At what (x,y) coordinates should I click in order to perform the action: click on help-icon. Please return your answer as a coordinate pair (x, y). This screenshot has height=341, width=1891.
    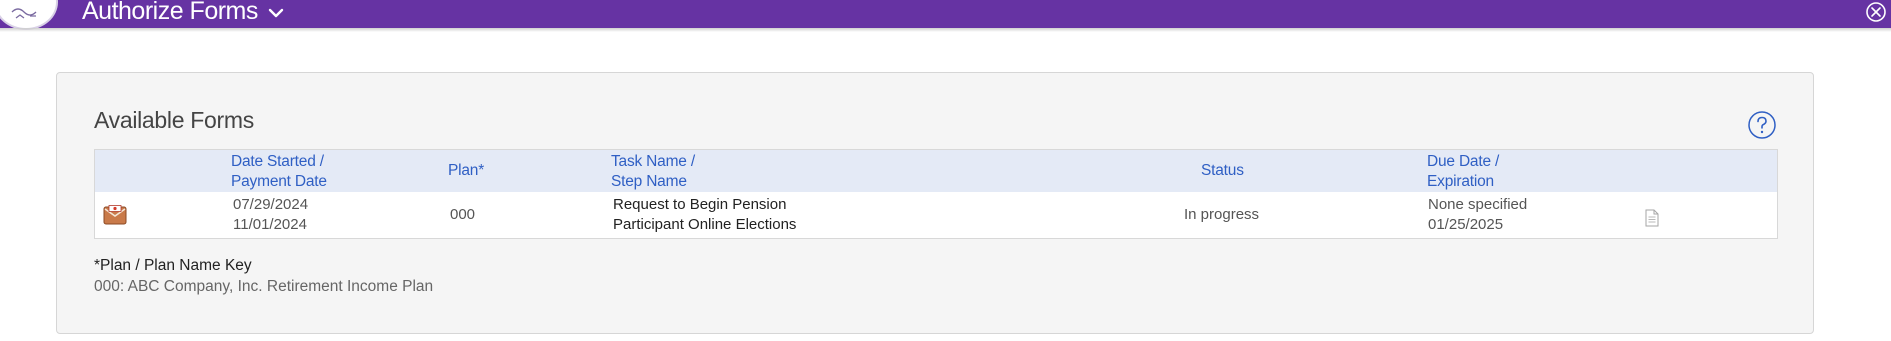
    Looking at the image, I should click on (1762, 127).